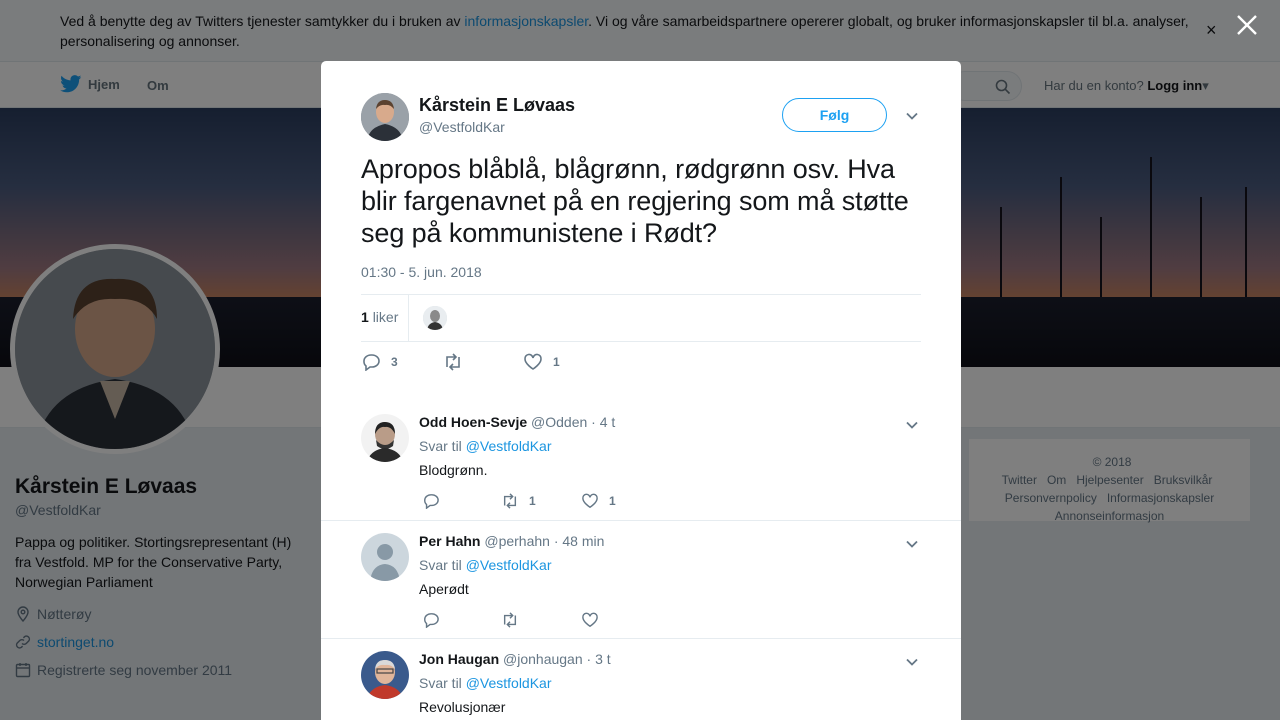  Describe the element at coordinates (543, 659) in the screenshot. I see `reply-author-handle: @jonhaugan` at that location.